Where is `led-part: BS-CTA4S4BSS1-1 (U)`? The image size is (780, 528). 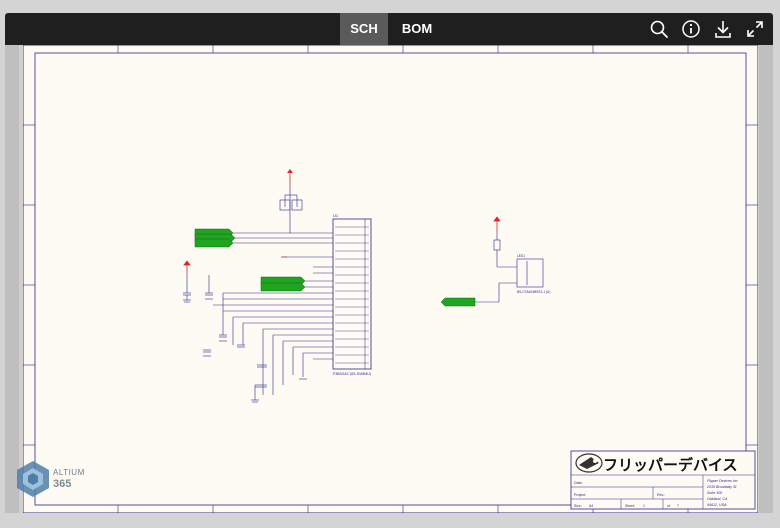
led-part: BS-CTA4S4BSS1-1 (U) is located at coordinates (533, 292).